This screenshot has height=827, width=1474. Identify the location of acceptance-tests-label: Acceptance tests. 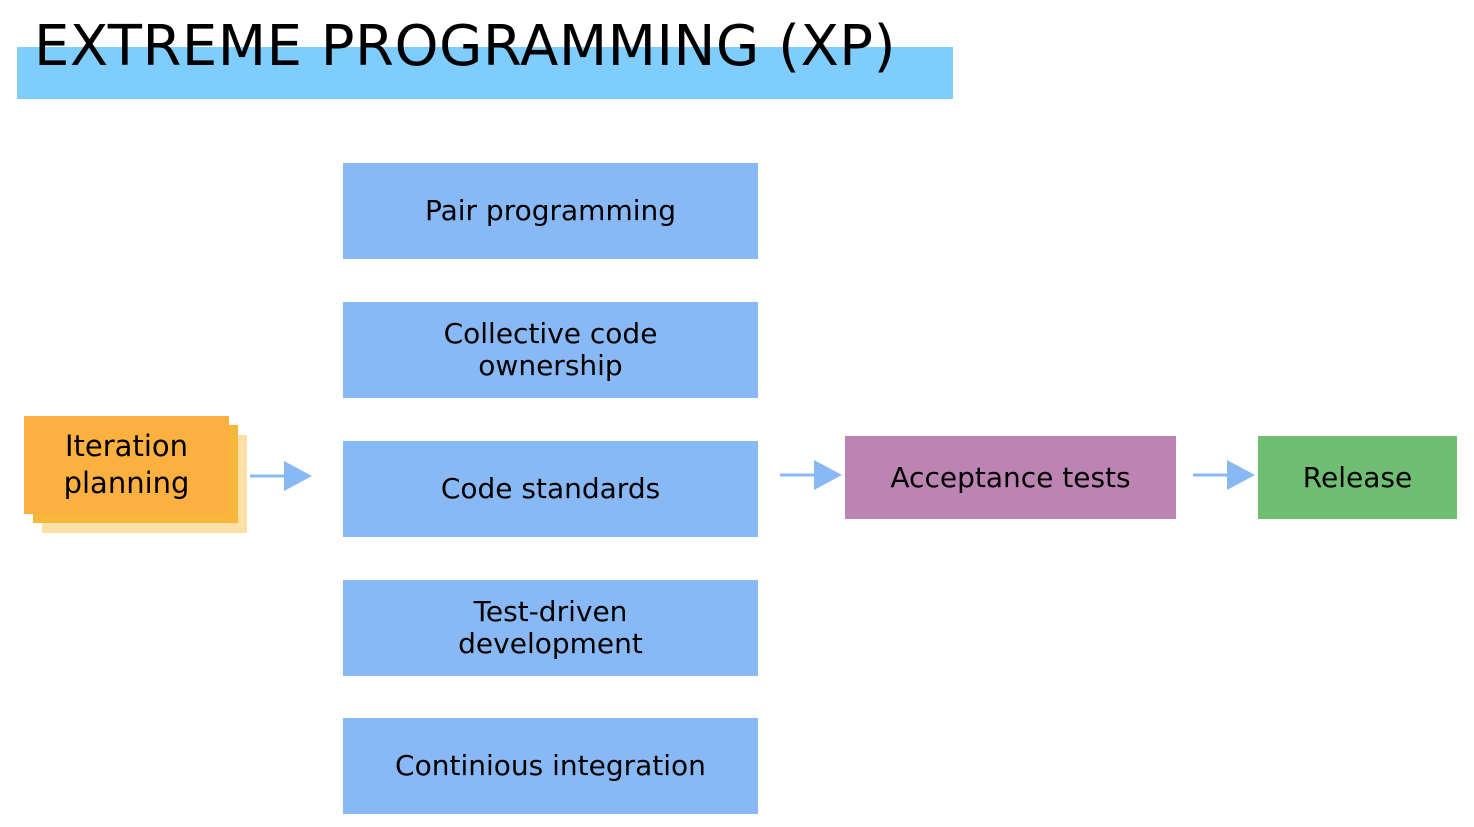
(1010, 477).